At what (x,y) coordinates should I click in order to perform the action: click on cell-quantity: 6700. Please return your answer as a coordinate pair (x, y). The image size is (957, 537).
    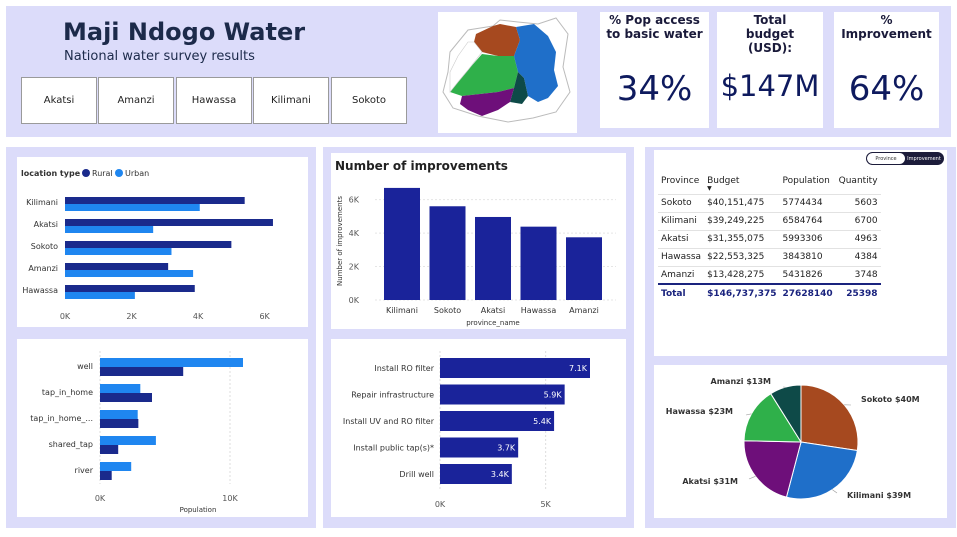
    Looking at the image, I should click on (858, 220).